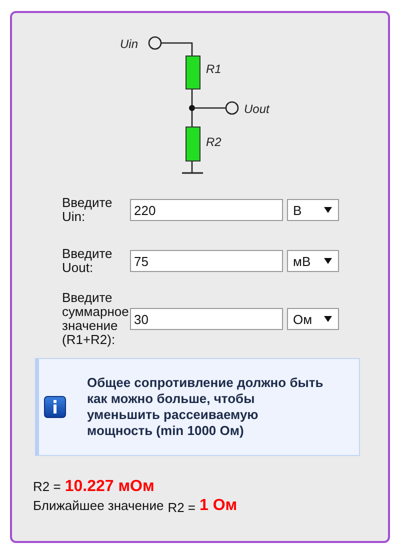  Describe the element at coordinates (214, 69) in the screenshot. I see `circuit-label: R1` at that location.